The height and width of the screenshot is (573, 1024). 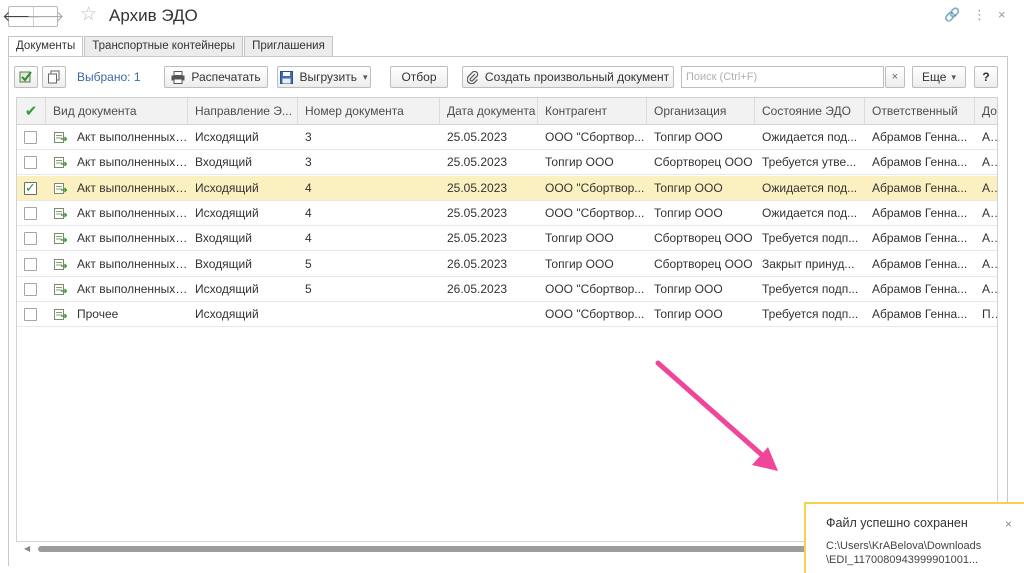 I want to click on select-all-button, so click(x=26, y=77).